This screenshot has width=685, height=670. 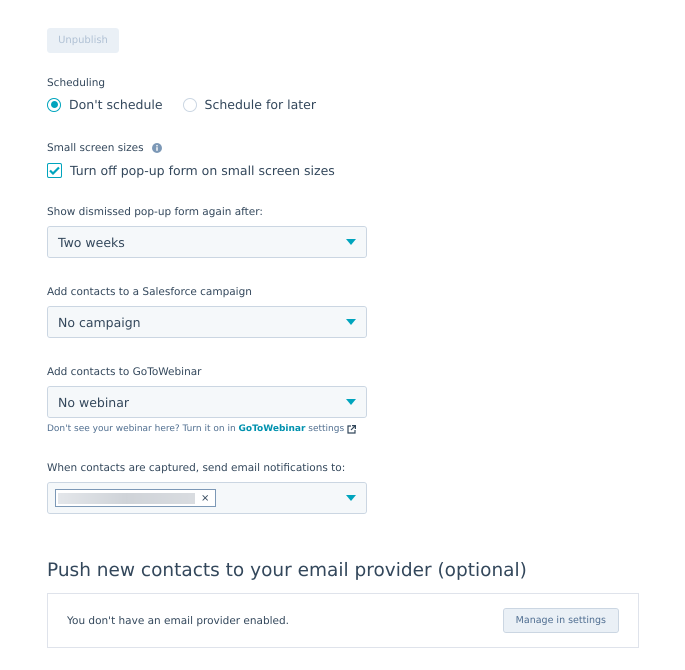 I want to click on field-label: When contacts are captured, send email notifications to:, so click(x=196, y=468).